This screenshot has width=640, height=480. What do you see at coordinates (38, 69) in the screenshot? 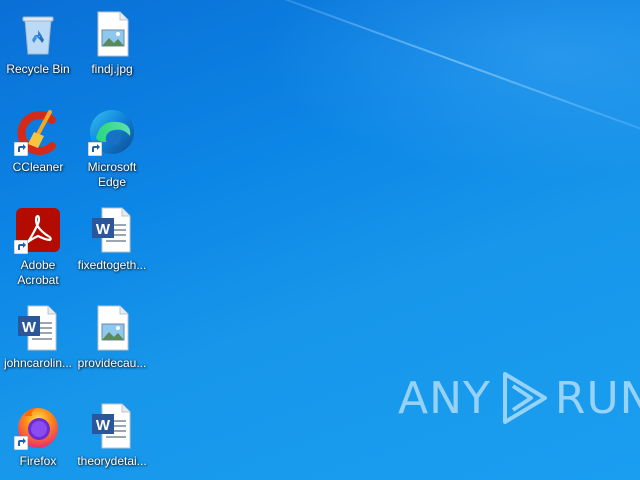
I see `icon-label: Recycle Bin` at bounding box center [38, 69].